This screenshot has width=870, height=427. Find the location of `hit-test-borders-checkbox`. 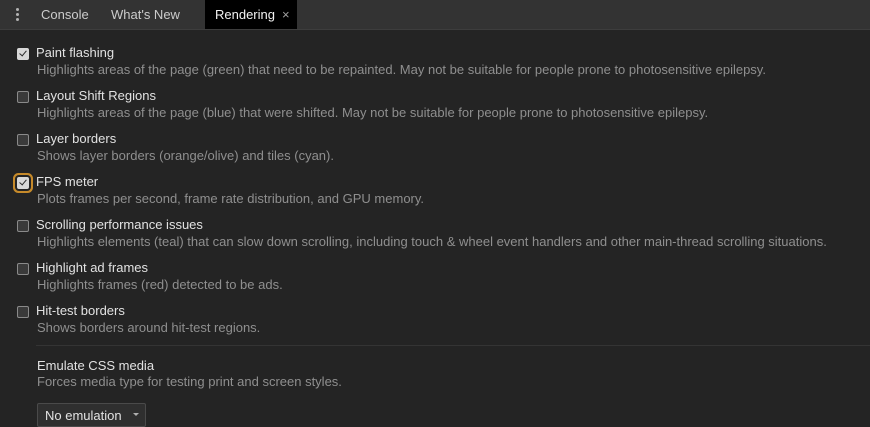

hit-test-borders-checkbox is located at coordinates (23, 312).